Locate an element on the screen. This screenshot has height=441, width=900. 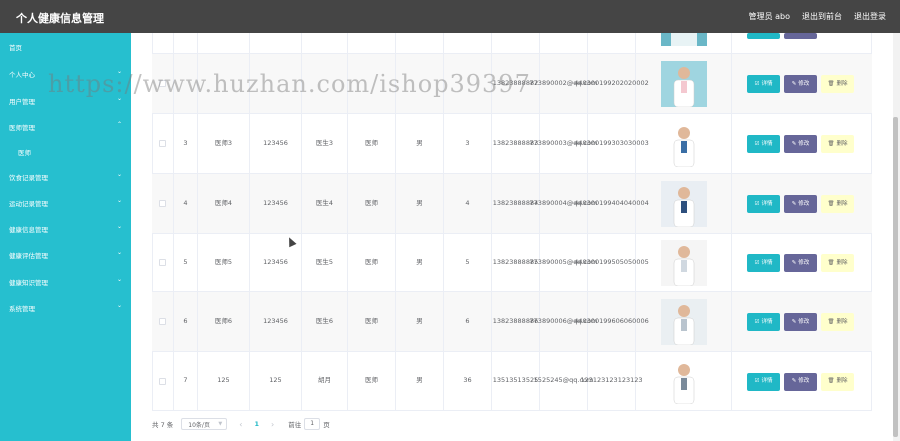
cell-name: 医生6 is located at coordinates (325, 321).